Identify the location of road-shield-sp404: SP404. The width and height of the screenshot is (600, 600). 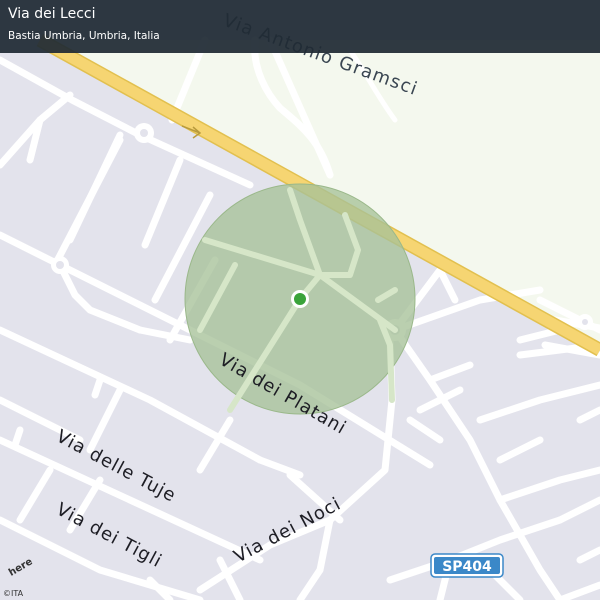
(467, 565).